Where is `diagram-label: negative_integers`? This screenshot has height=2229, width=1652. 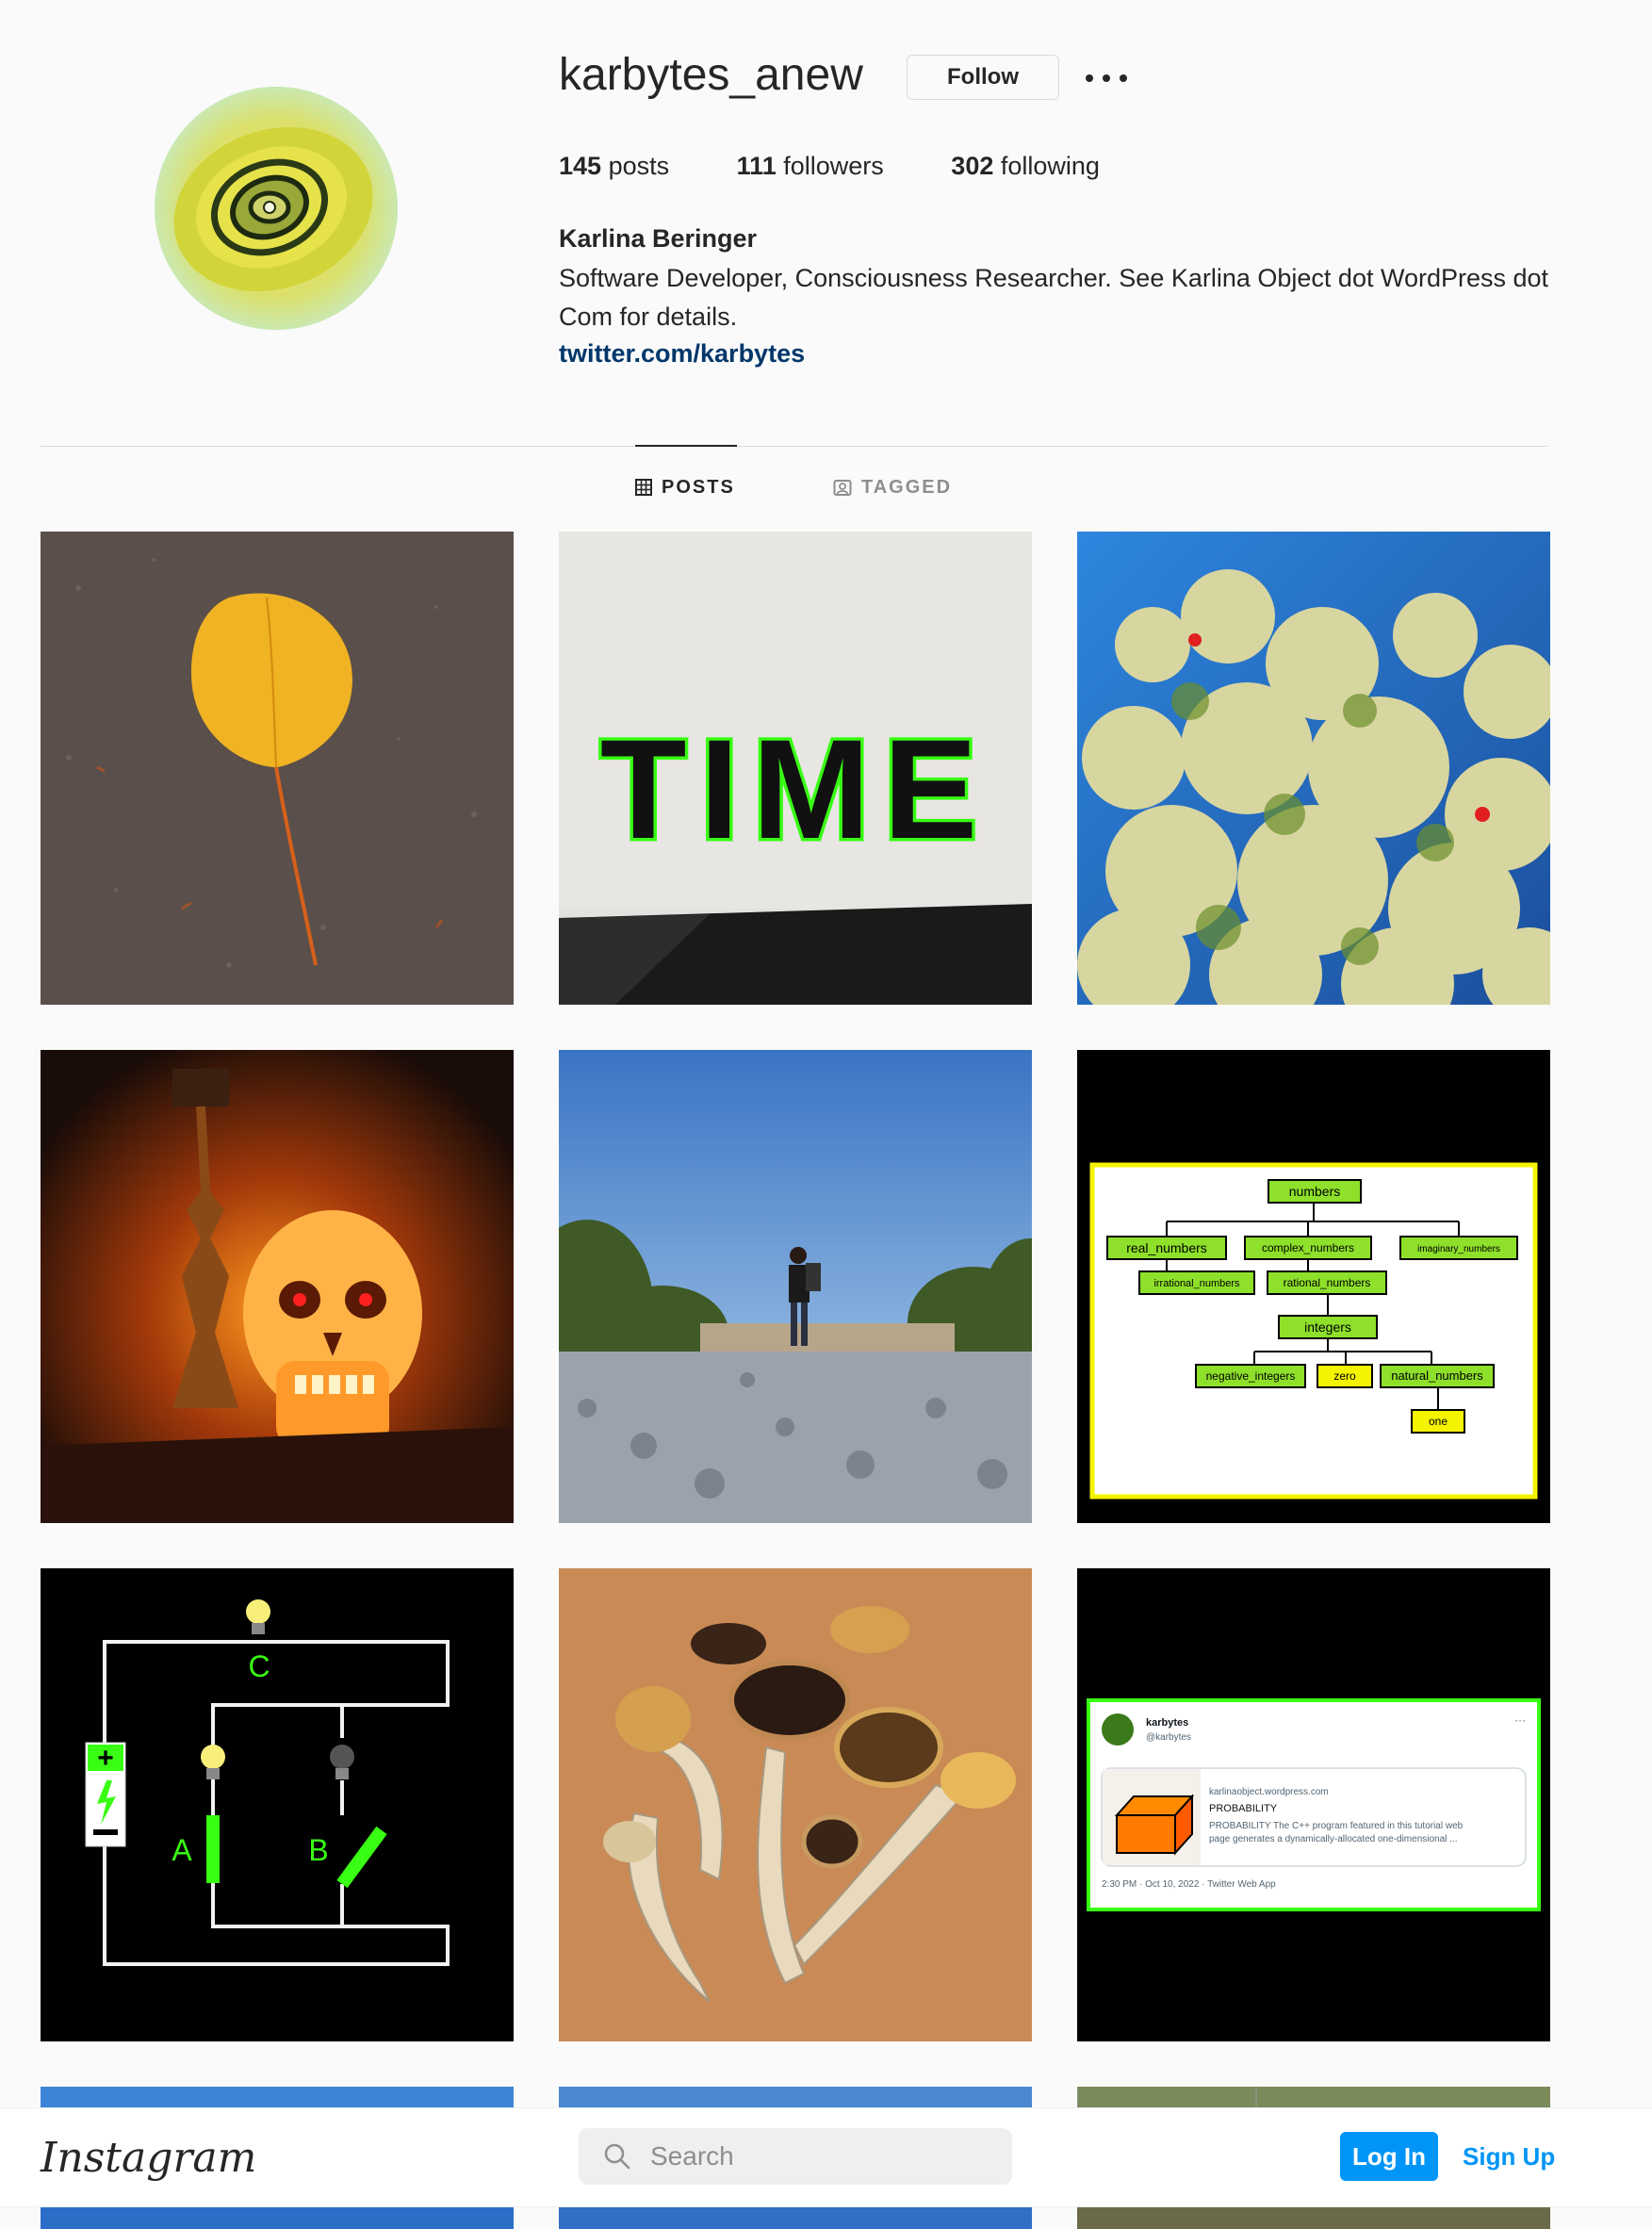
diagram-label: negative_integers is located at coordinates (1251, 1376).